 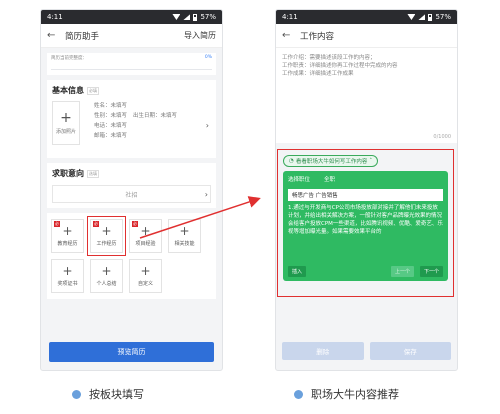 What do you see at coordinates (299, 179) in the screenshot?
I see `select-position-dropdown: 选择职位` at bounding box center [299, 179].